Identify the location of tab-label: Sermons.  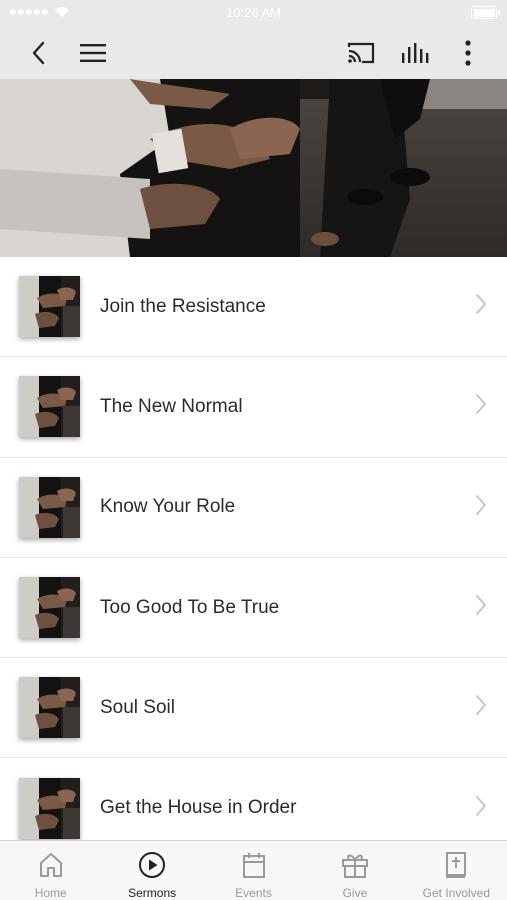
(152, 893).